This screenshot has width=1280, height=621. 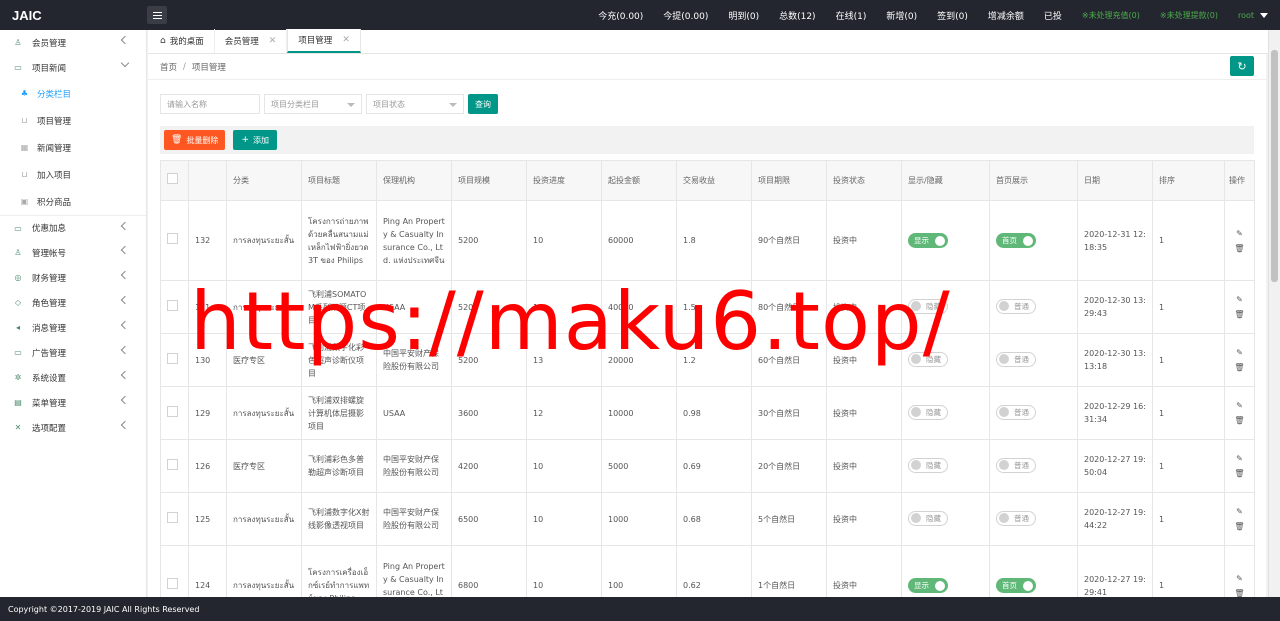 What do you see at coordinates (789, 519) in the screenshot?
I see `cell-term: 5个自然日` at bounding box center [789, 519].